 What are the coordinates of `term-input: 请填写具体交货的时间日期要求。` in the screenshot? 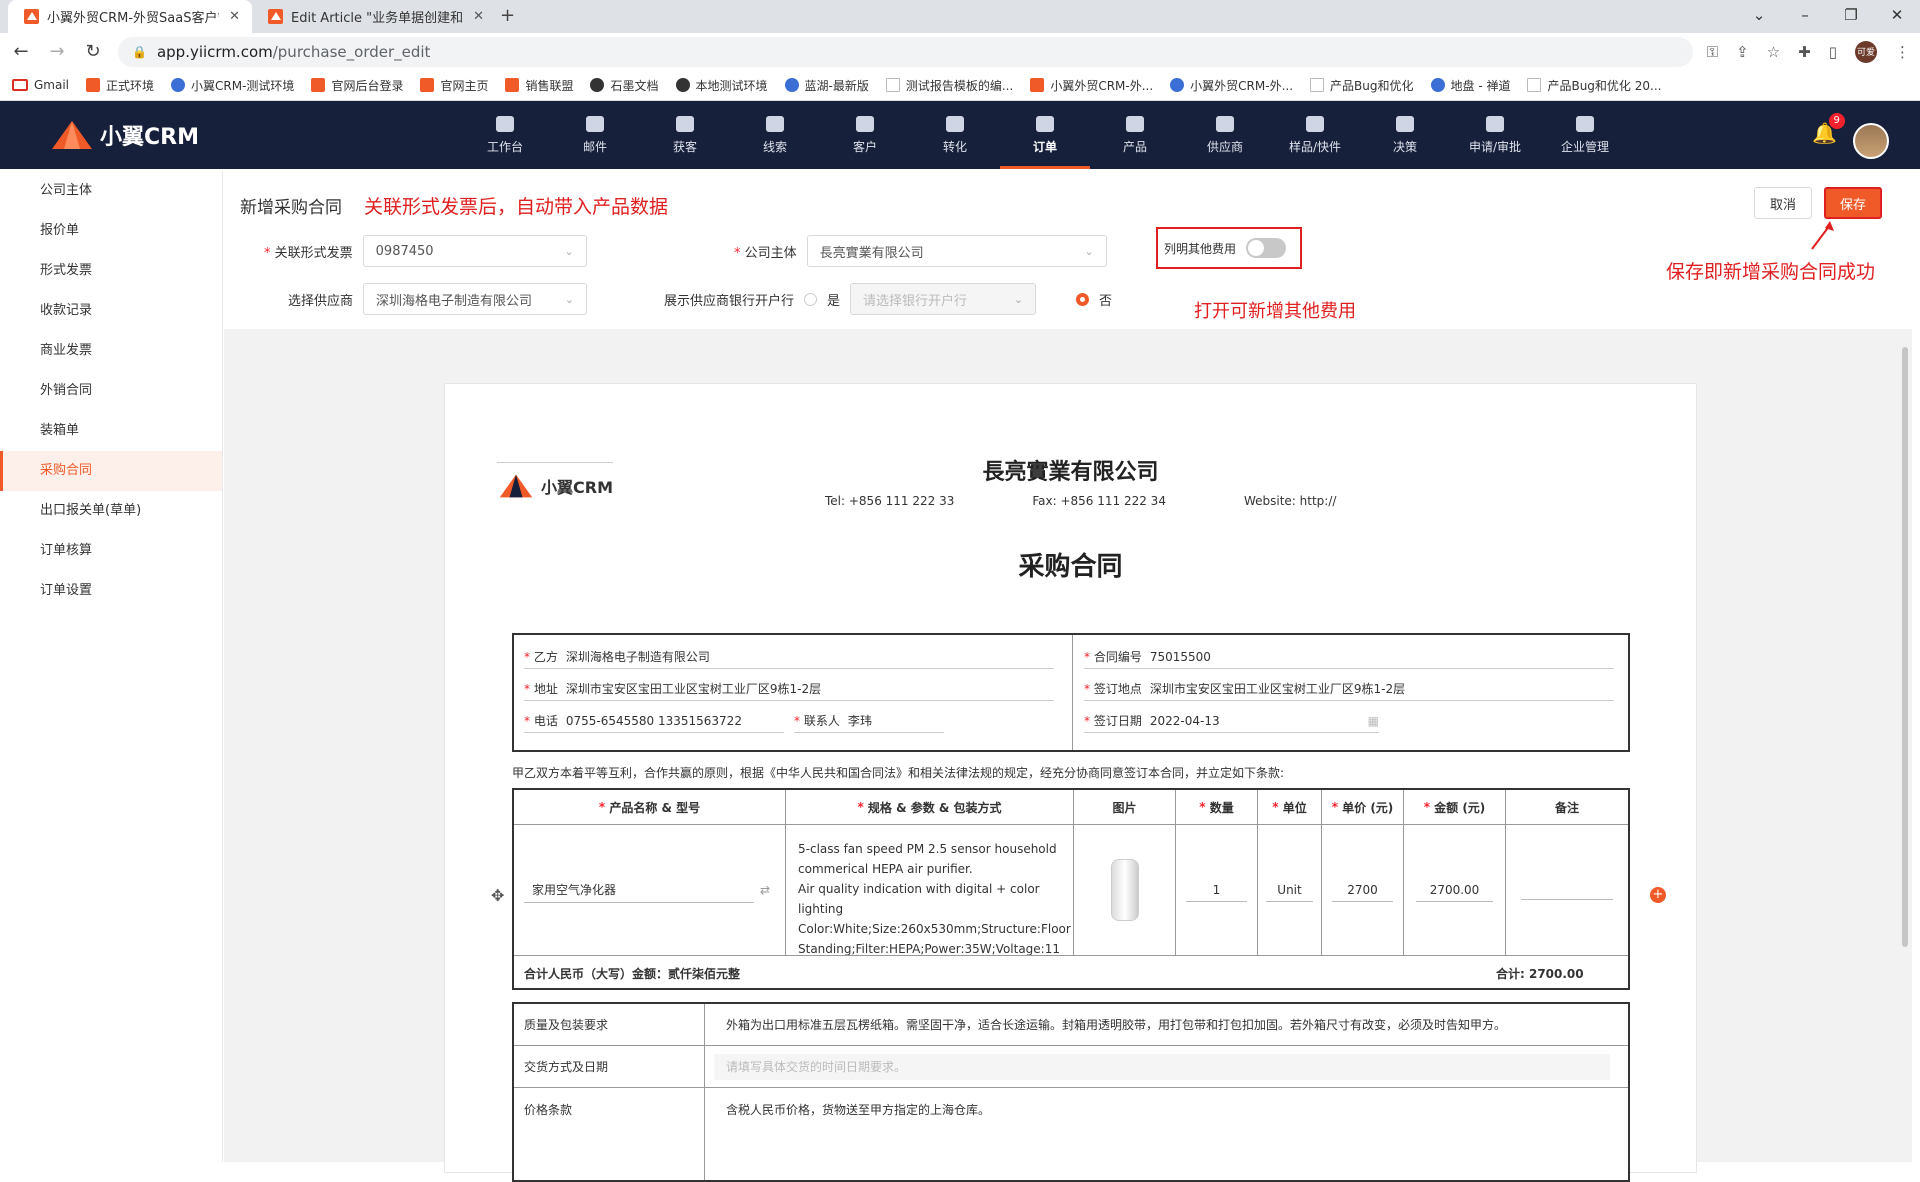 It's located at (1162, 1066).